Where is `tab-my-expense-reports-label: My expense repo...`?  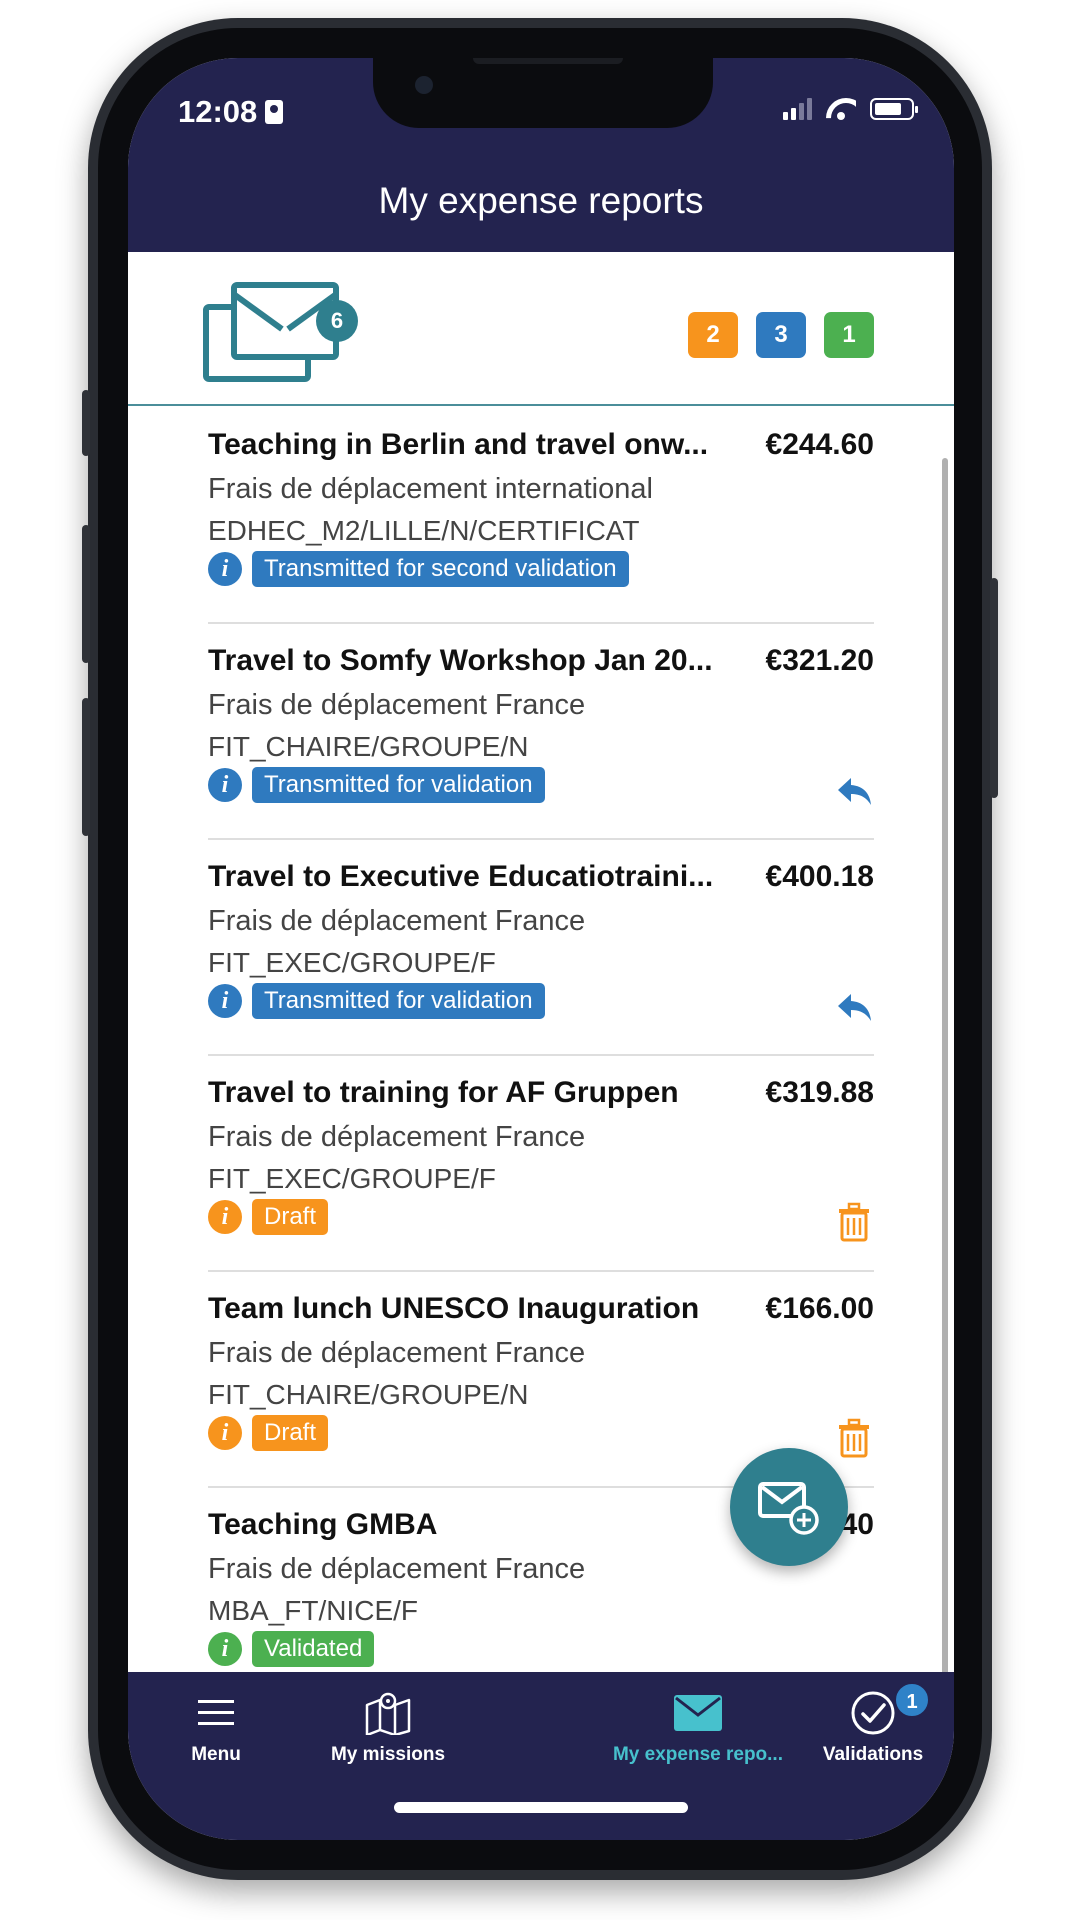 tab-my-expense-reports-label: My expense repo... is located at coordinates (697, 1754).